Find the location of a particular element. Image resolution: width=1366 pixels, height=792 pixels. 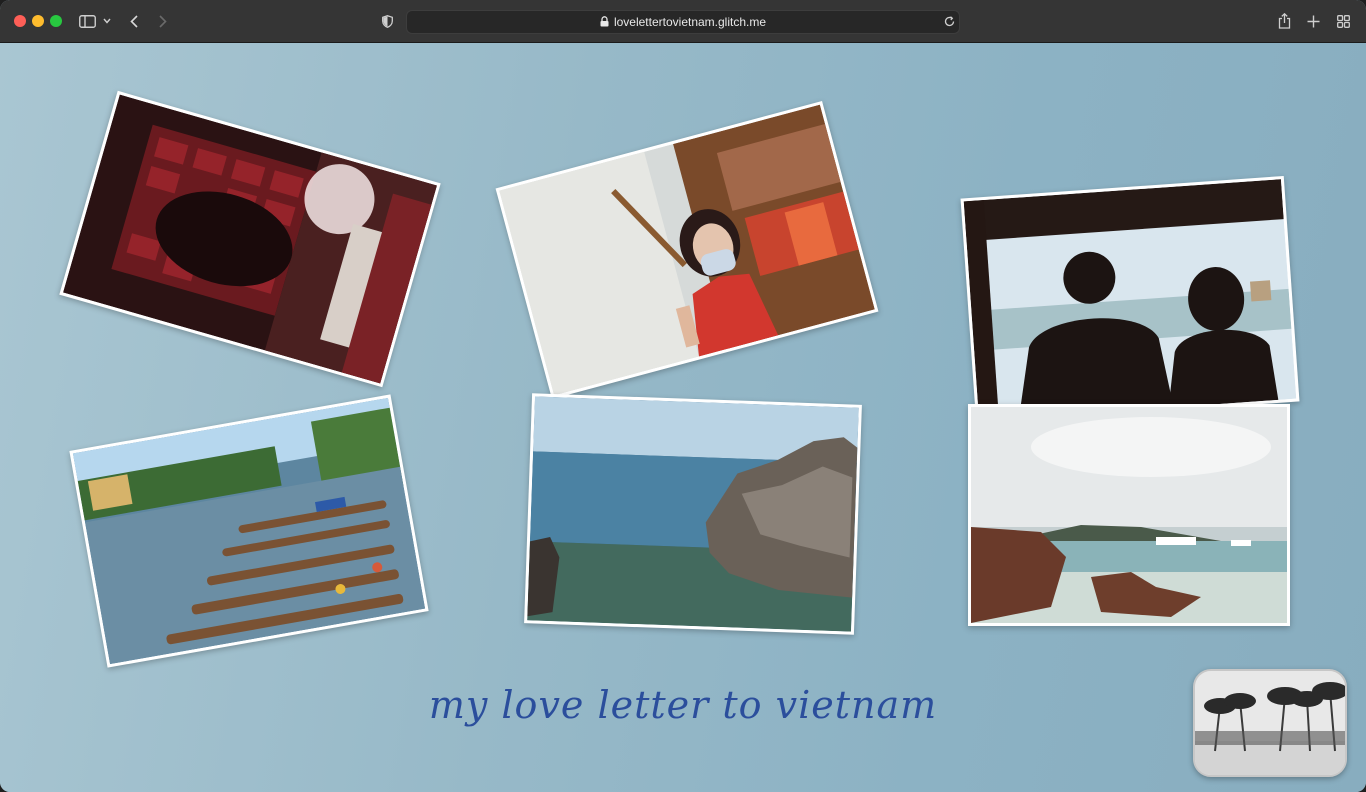

sidebar-icon is located at coordinates (87, 21).